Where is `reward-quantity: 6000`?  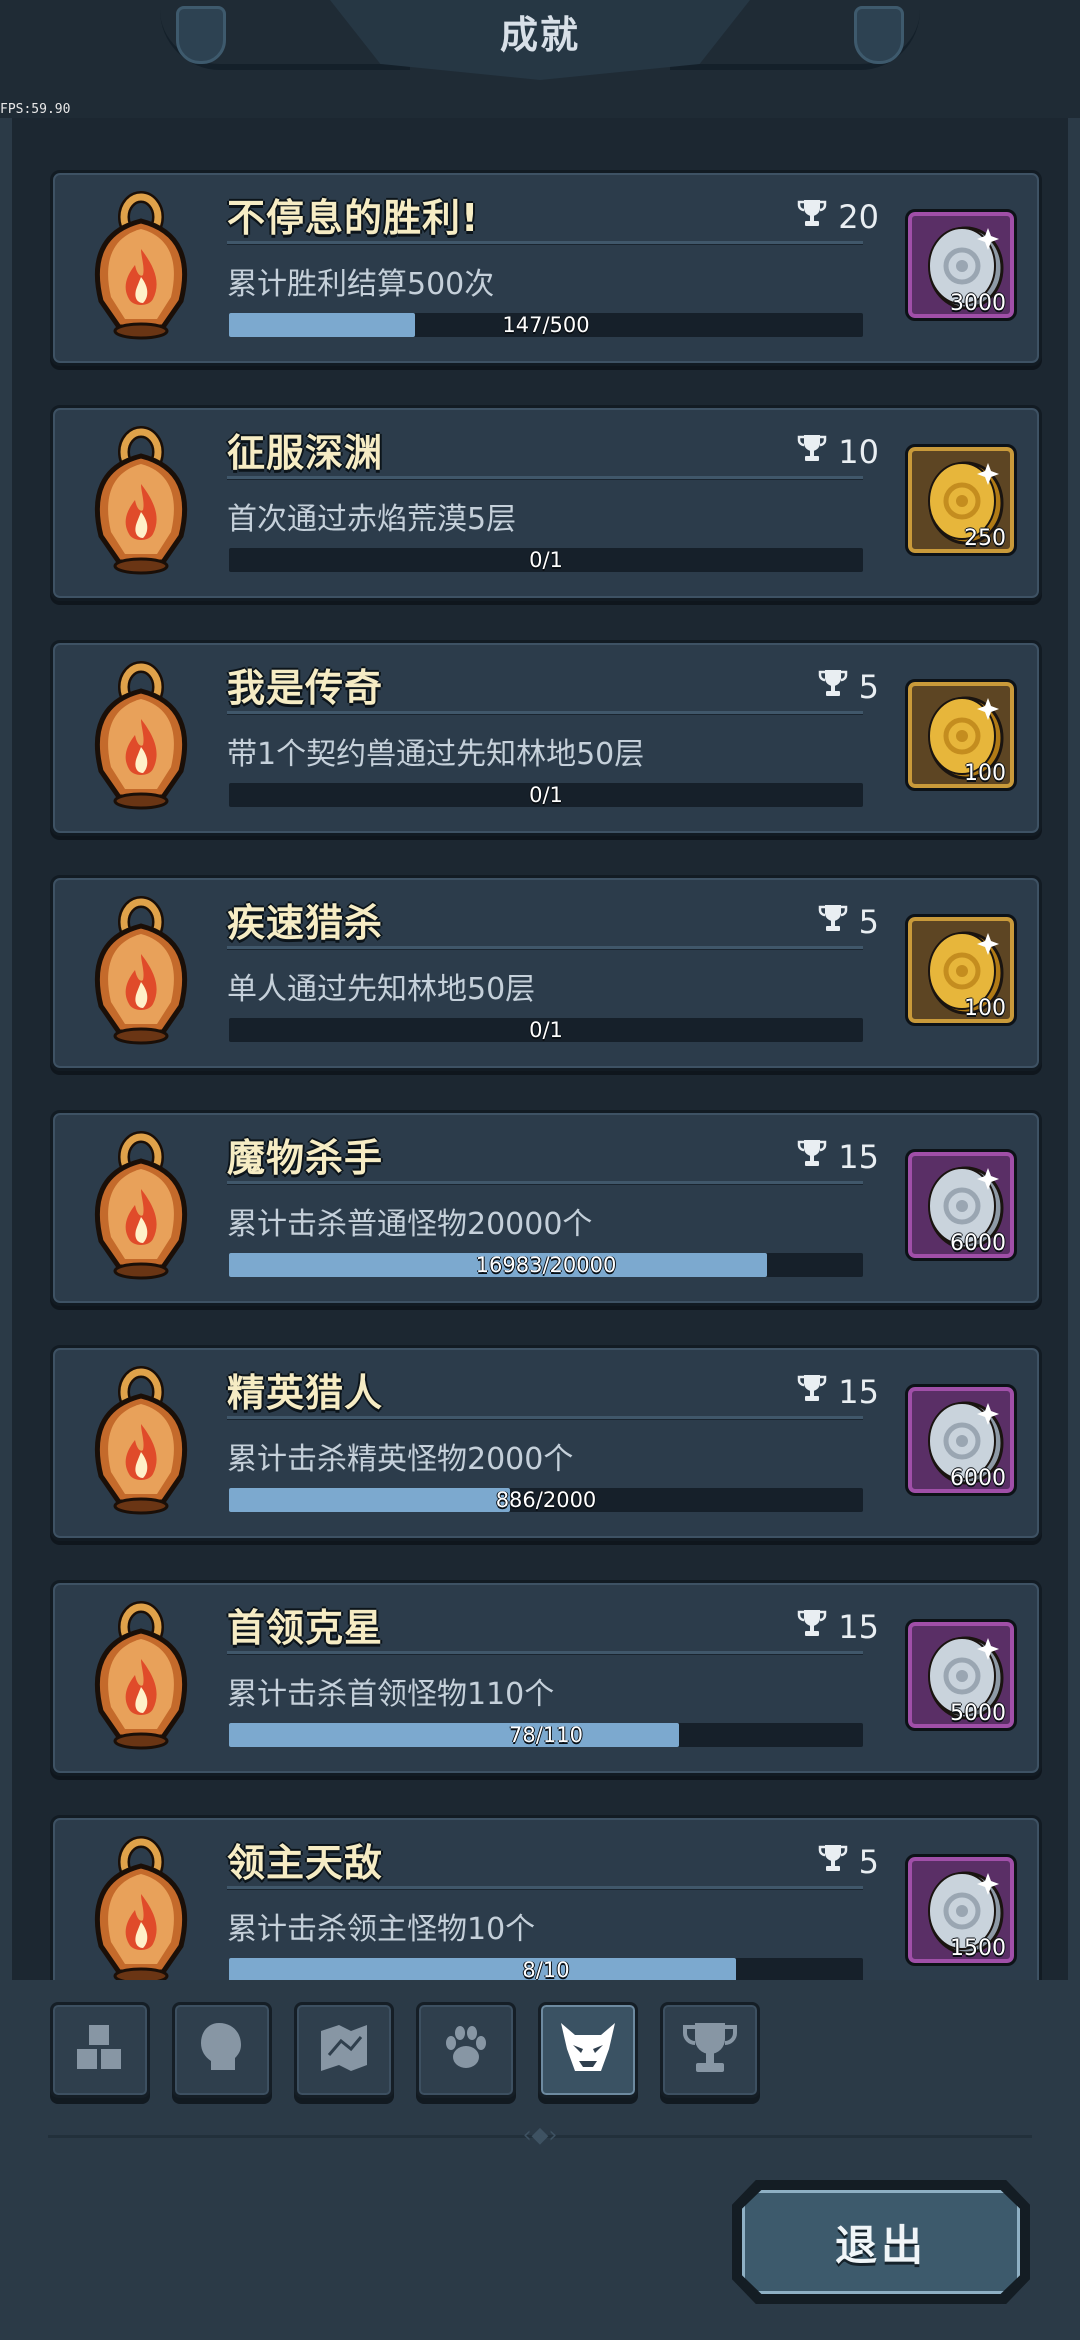 reward-quantity: 6000 is located at coordinates (978, 1478).